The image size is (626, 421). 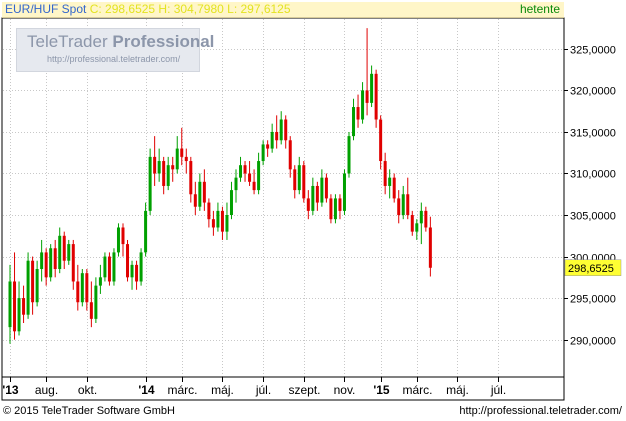 What do you see at coordinates (190, 9) in the screenshot?
I see `ohlc-readout: C: 298,6525 H: 304,7980 L: 297,6125` at bounding box center [190, 9].